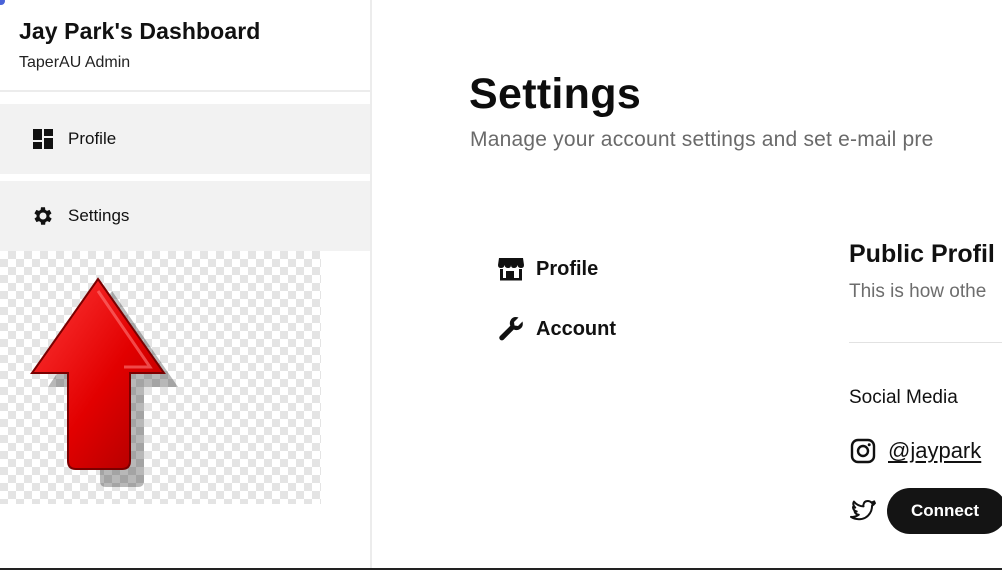  Describe the element at coordinates (934, 451) in the screenshot. I see `instagram-handle-link: @jaypark` at that location.